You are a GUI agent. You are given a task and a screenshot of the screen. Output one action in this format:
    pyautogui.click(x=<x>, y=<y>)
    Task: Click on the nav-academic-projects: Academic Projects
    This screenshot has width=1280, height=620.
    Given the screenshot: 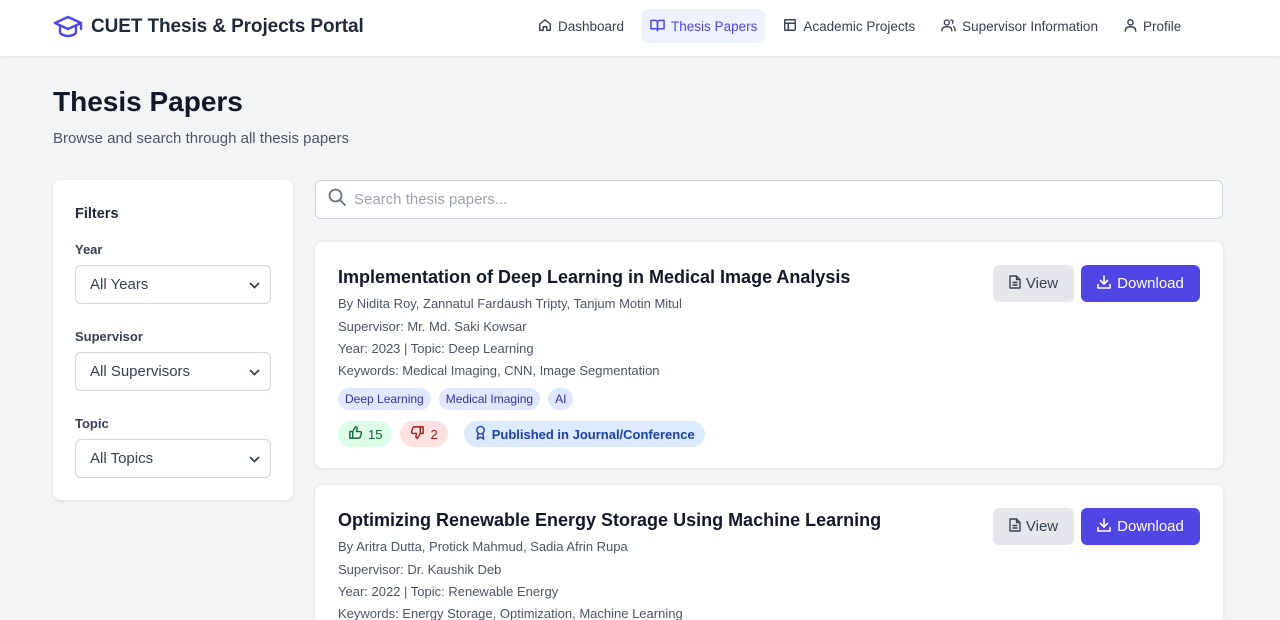 What is the action you would take?
    pyautogui.click(x=849, y=26)
    